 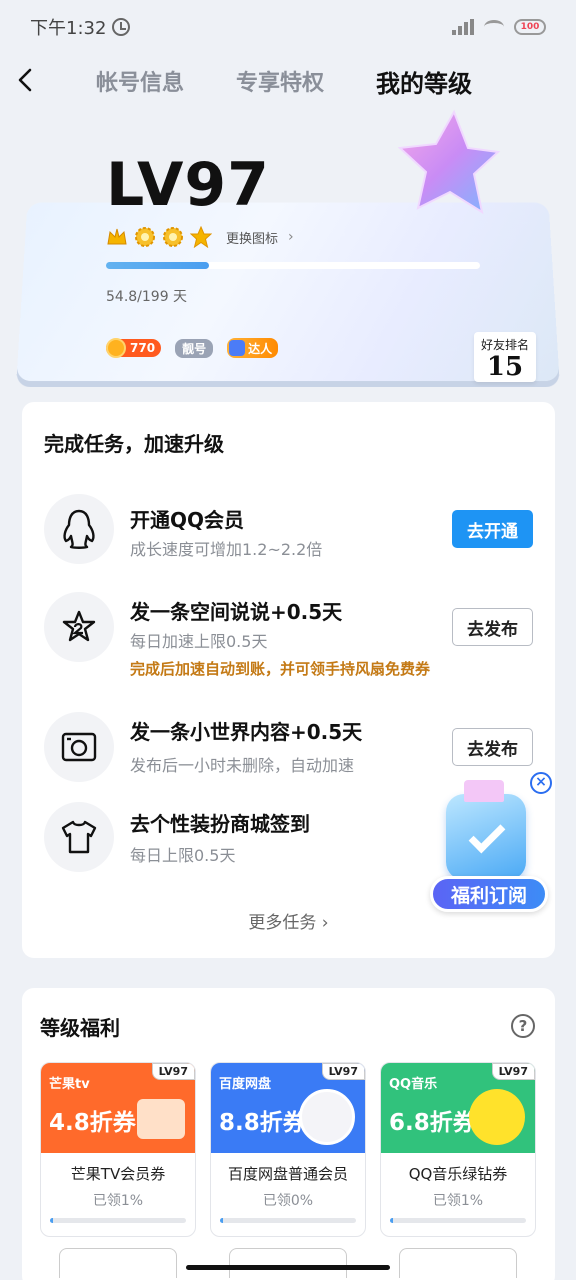 What do you see at coordinates (492, 747) in the screenshot?
I see `post-small-world-button: 去发布` at bounding box center [492, 747].